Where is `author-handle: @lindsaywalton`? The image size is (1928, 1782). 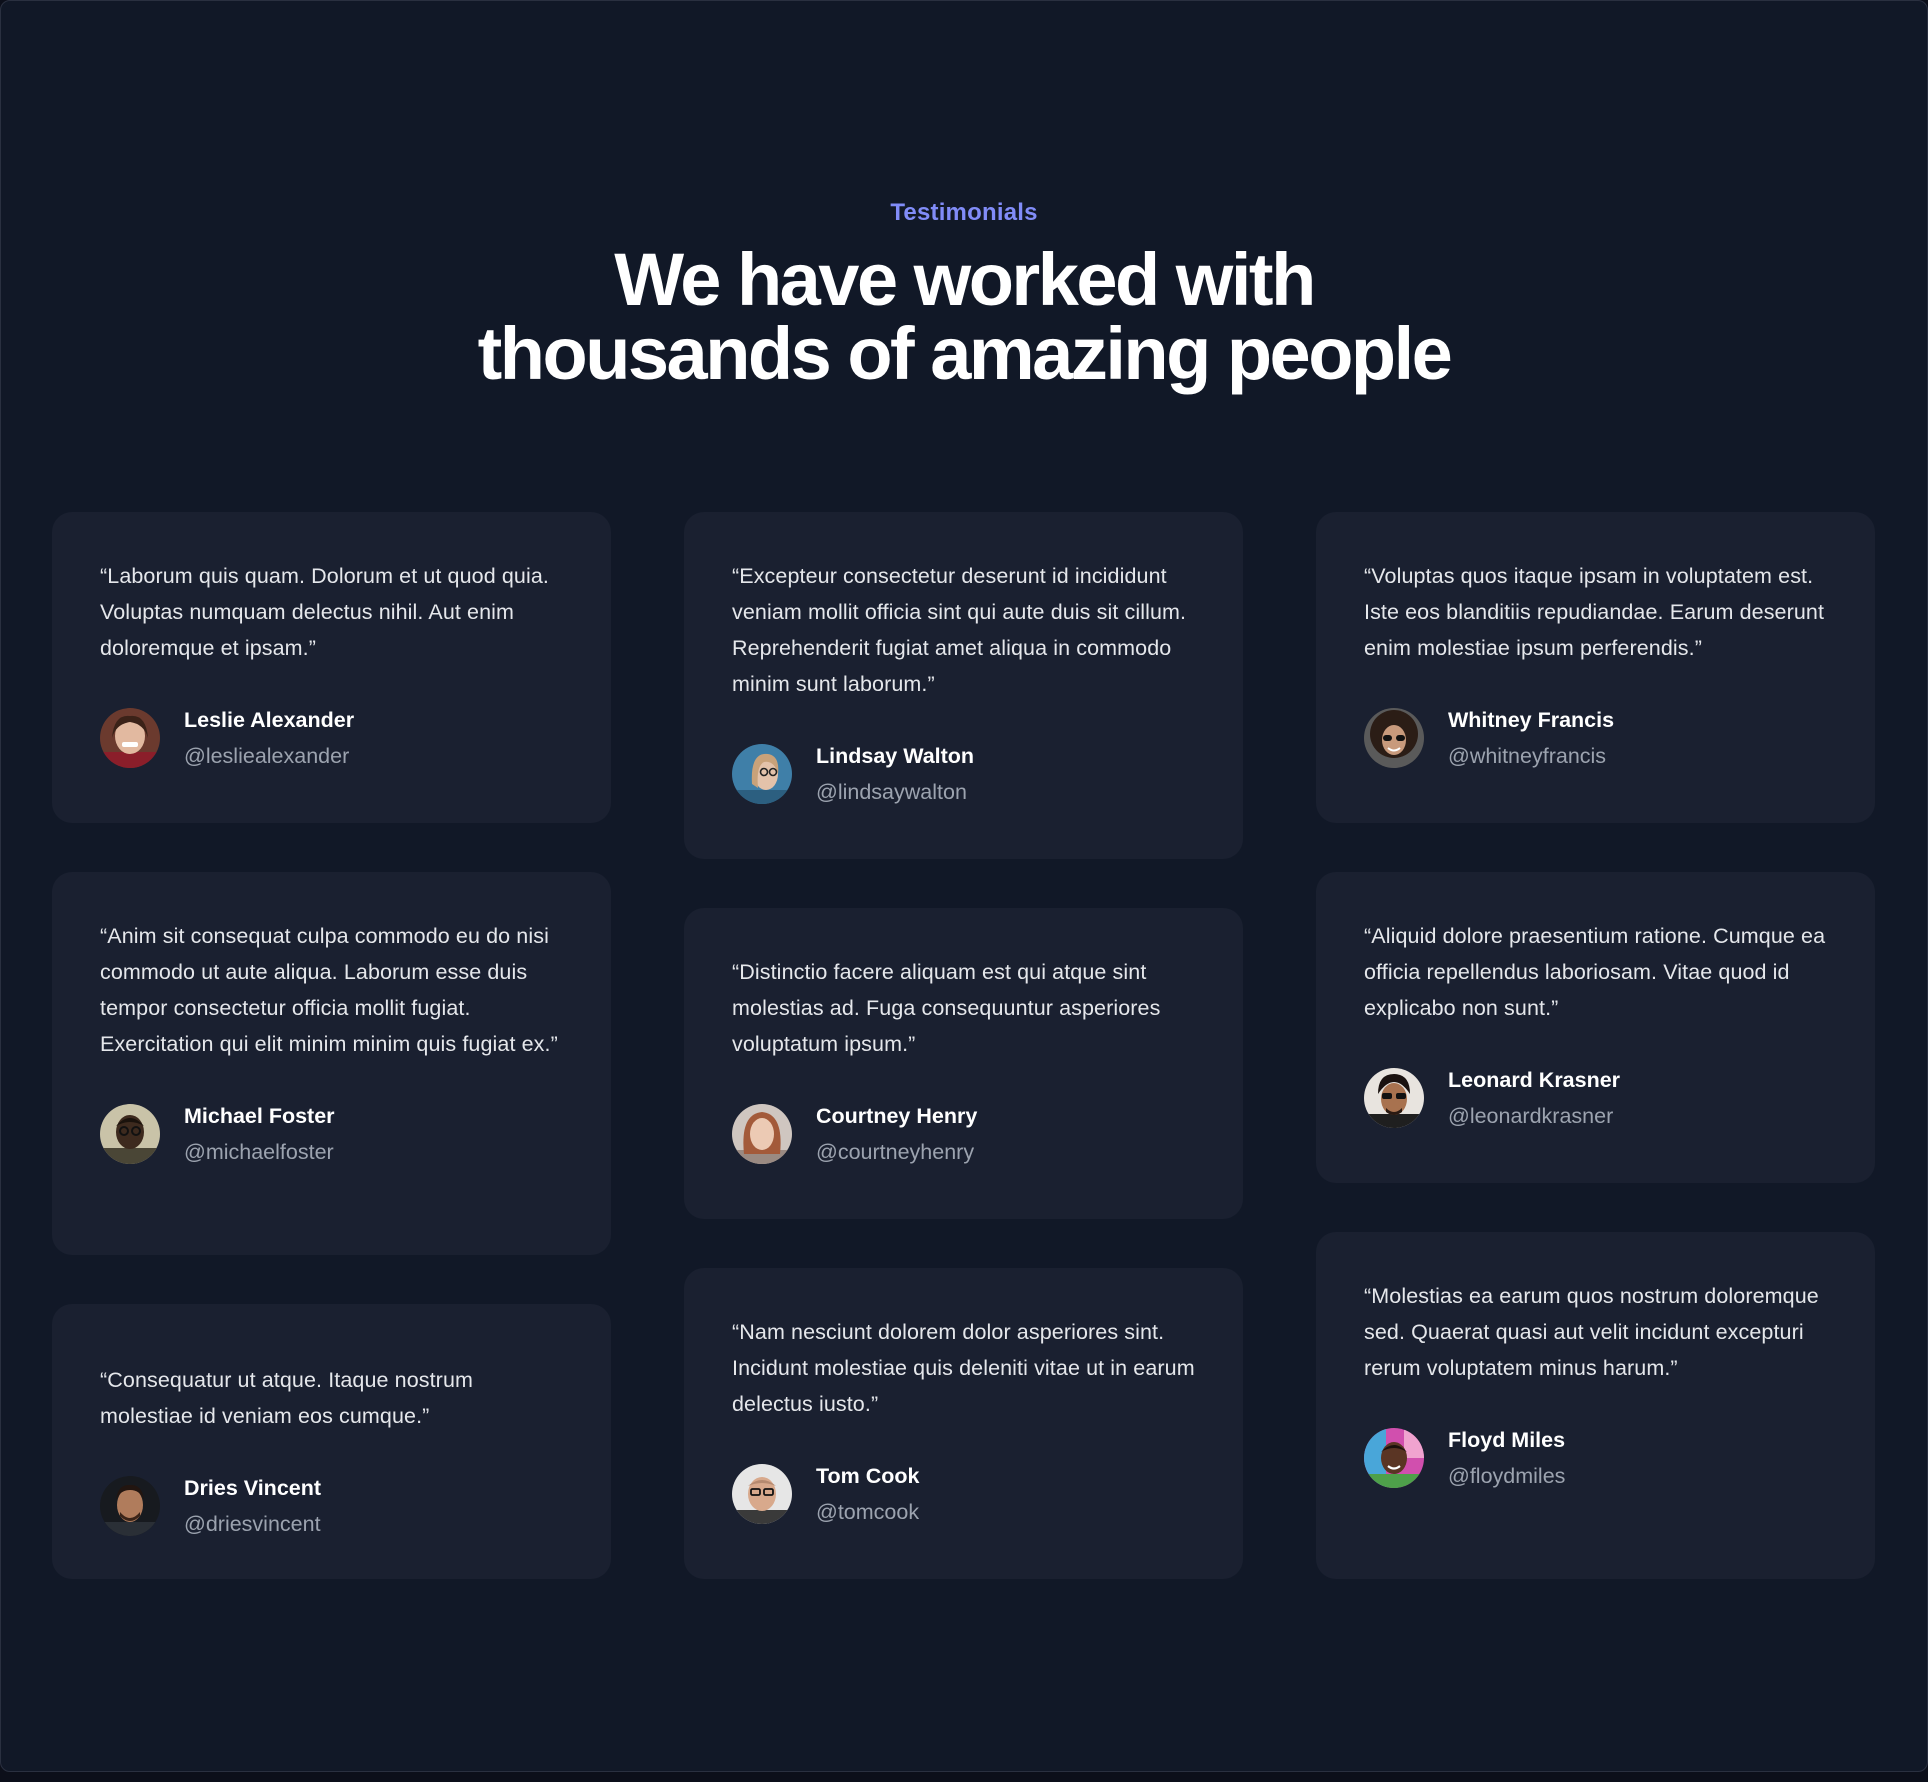 author-handle: @lindsaywalton is located at coordinates (891, 792).